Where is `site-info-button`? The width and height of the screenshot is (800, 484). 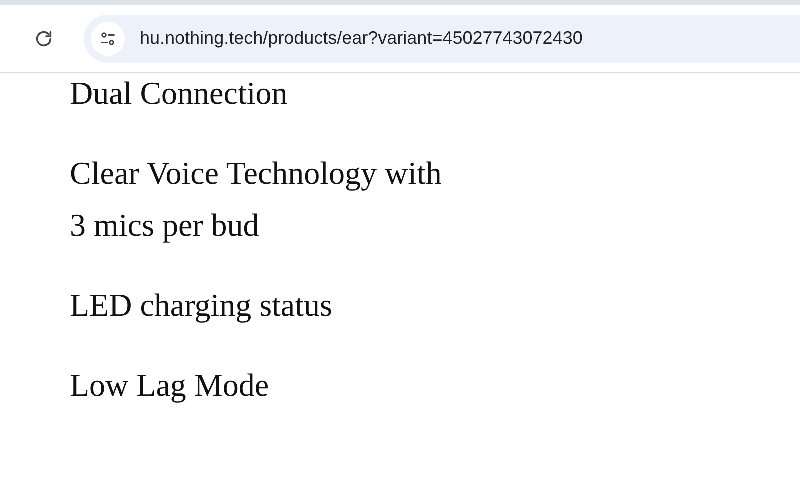
site-info-button is located at coordinates (108, 39).